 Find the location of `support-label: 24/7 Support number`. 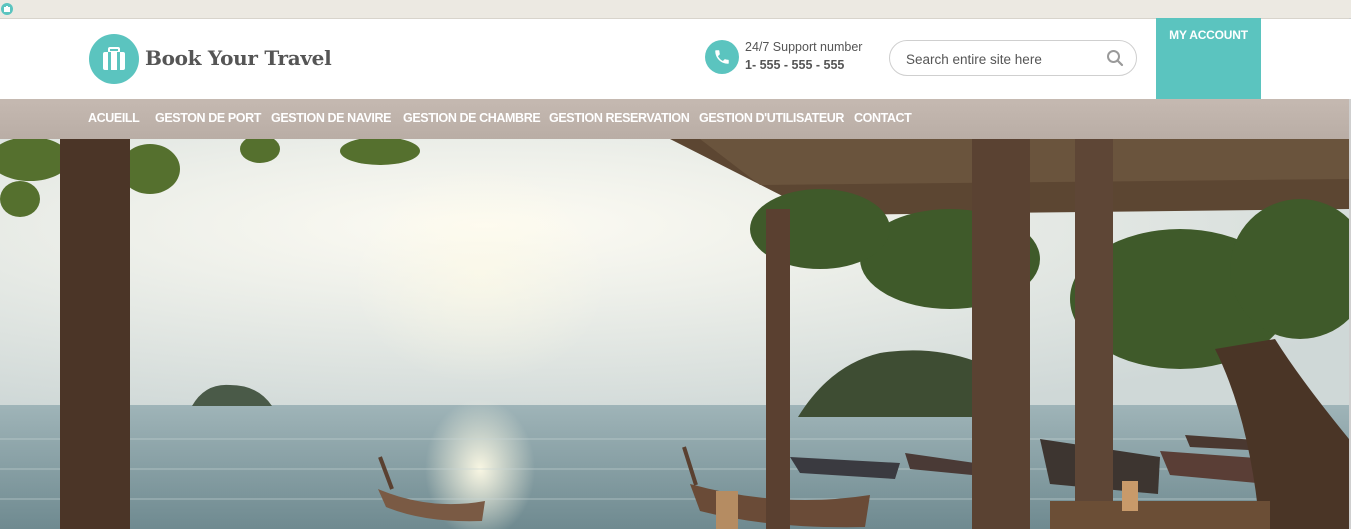

support-label: 24/7 Support number is located at coordinates (804, 47).